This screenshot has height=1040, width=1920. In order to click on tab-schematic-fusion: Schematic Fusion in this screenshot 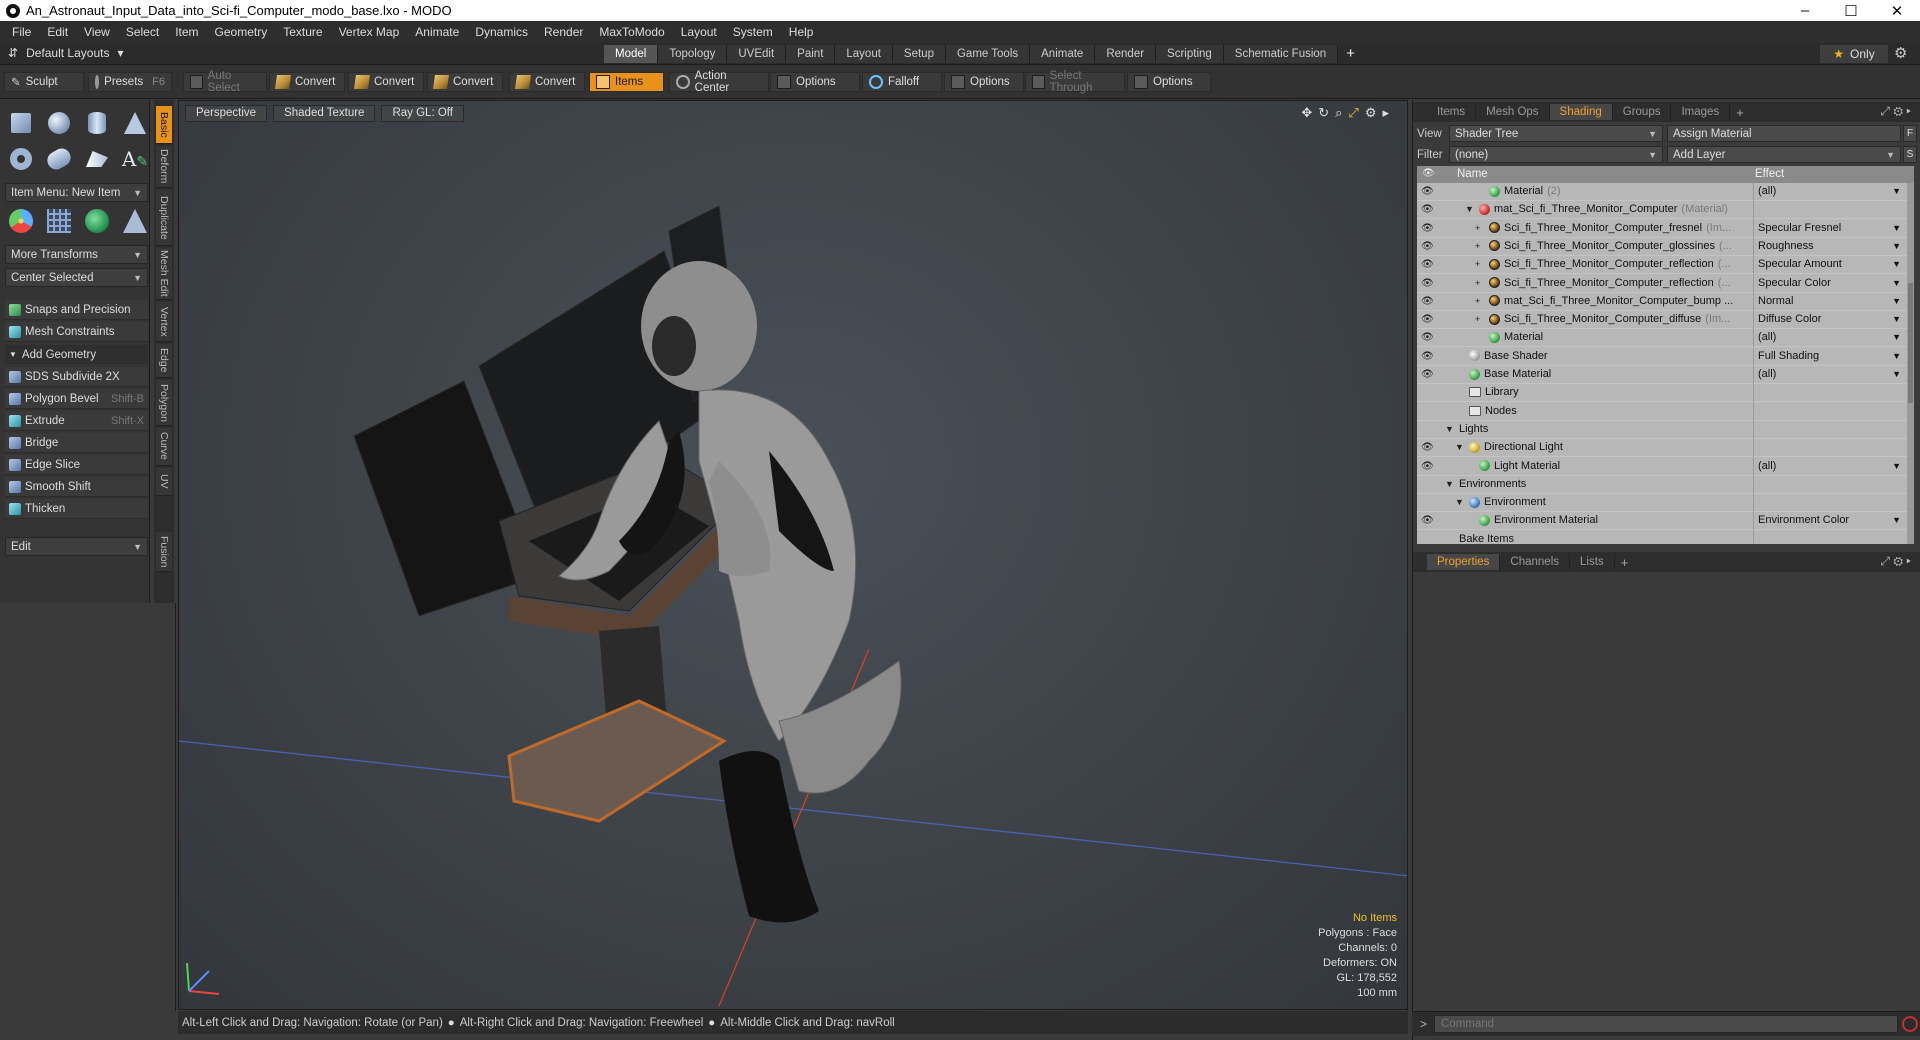, I will do `click(1281, 54)`.